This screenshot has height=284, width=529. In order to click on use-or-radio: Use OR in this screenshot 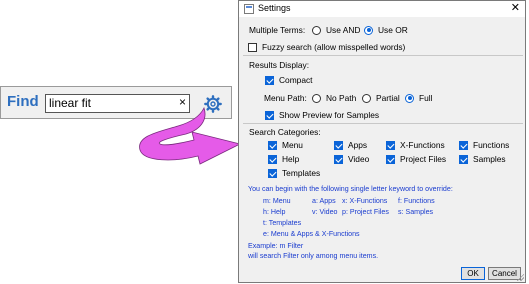, I will do `click(386, 30)`.